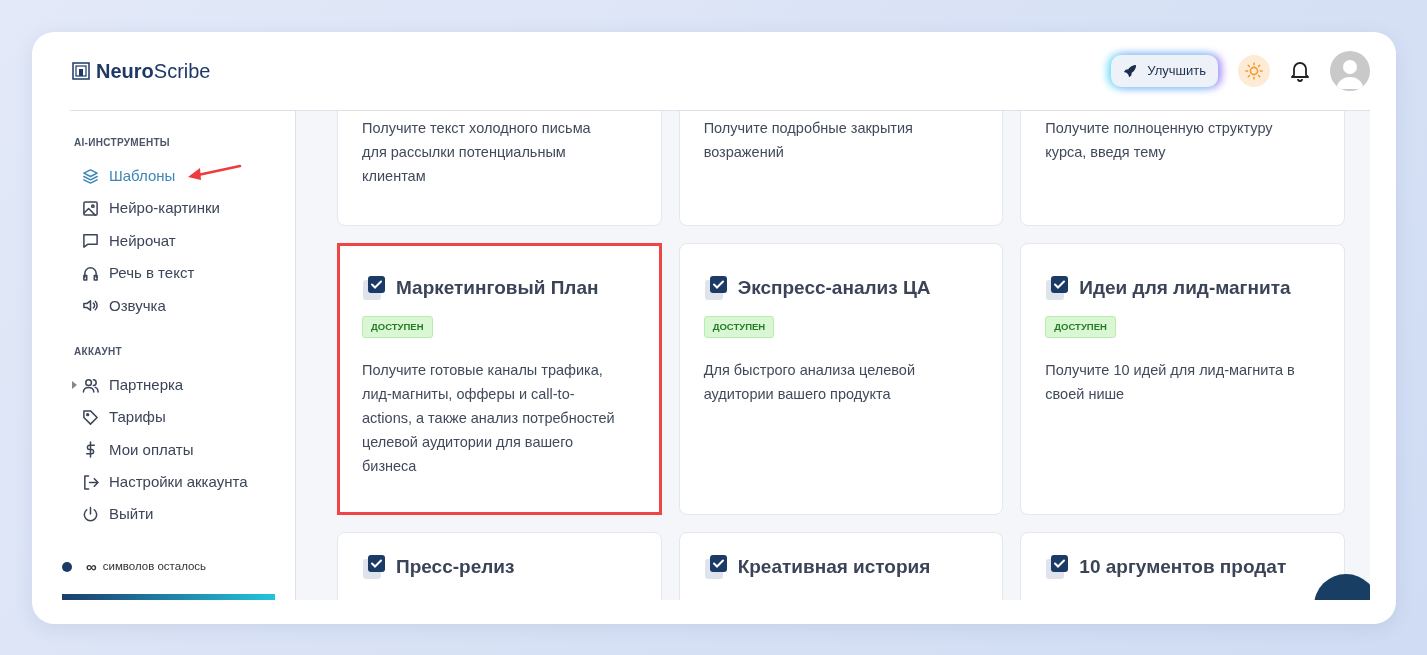 This screenshot has height=655, width=1427. What do you see at coordinates (184, 176) in the screenshot?
I see `sidebar-item: Шаблоны` at bounding box center [184, 176].